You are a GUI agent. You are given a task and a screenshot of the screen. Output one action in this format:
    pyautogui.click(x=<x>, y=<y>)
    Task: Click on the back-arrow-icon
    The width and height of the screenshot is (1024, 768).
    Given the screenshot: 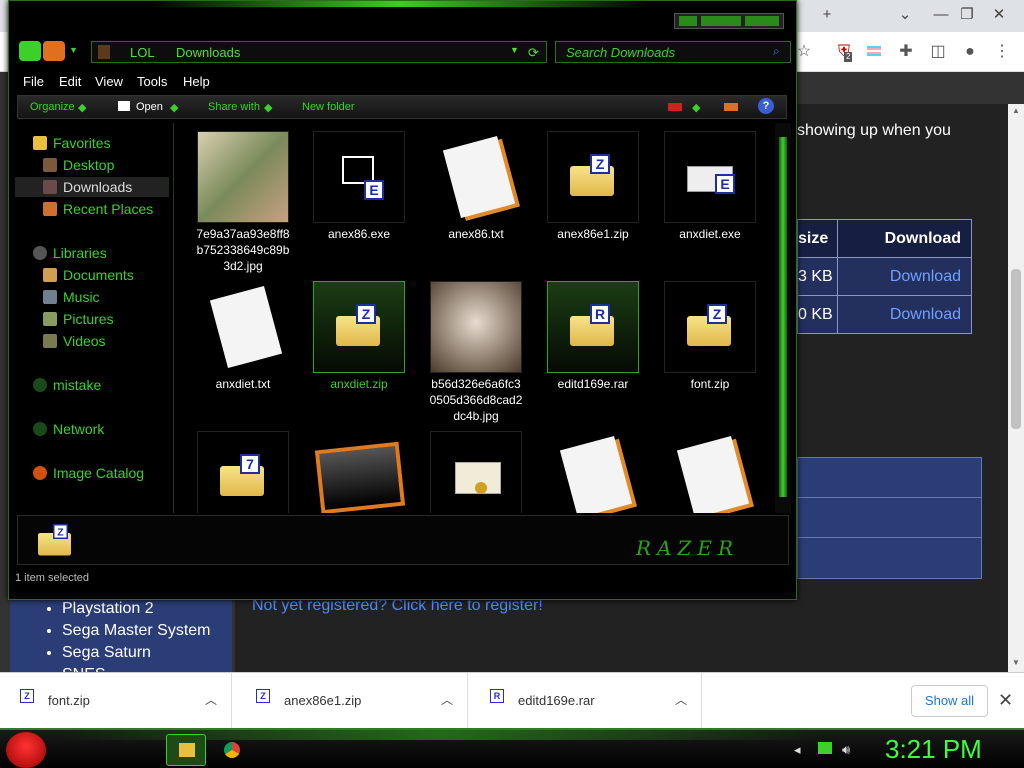 What is the action you would take?
    pyautogui.click(x=30, y=51)
    